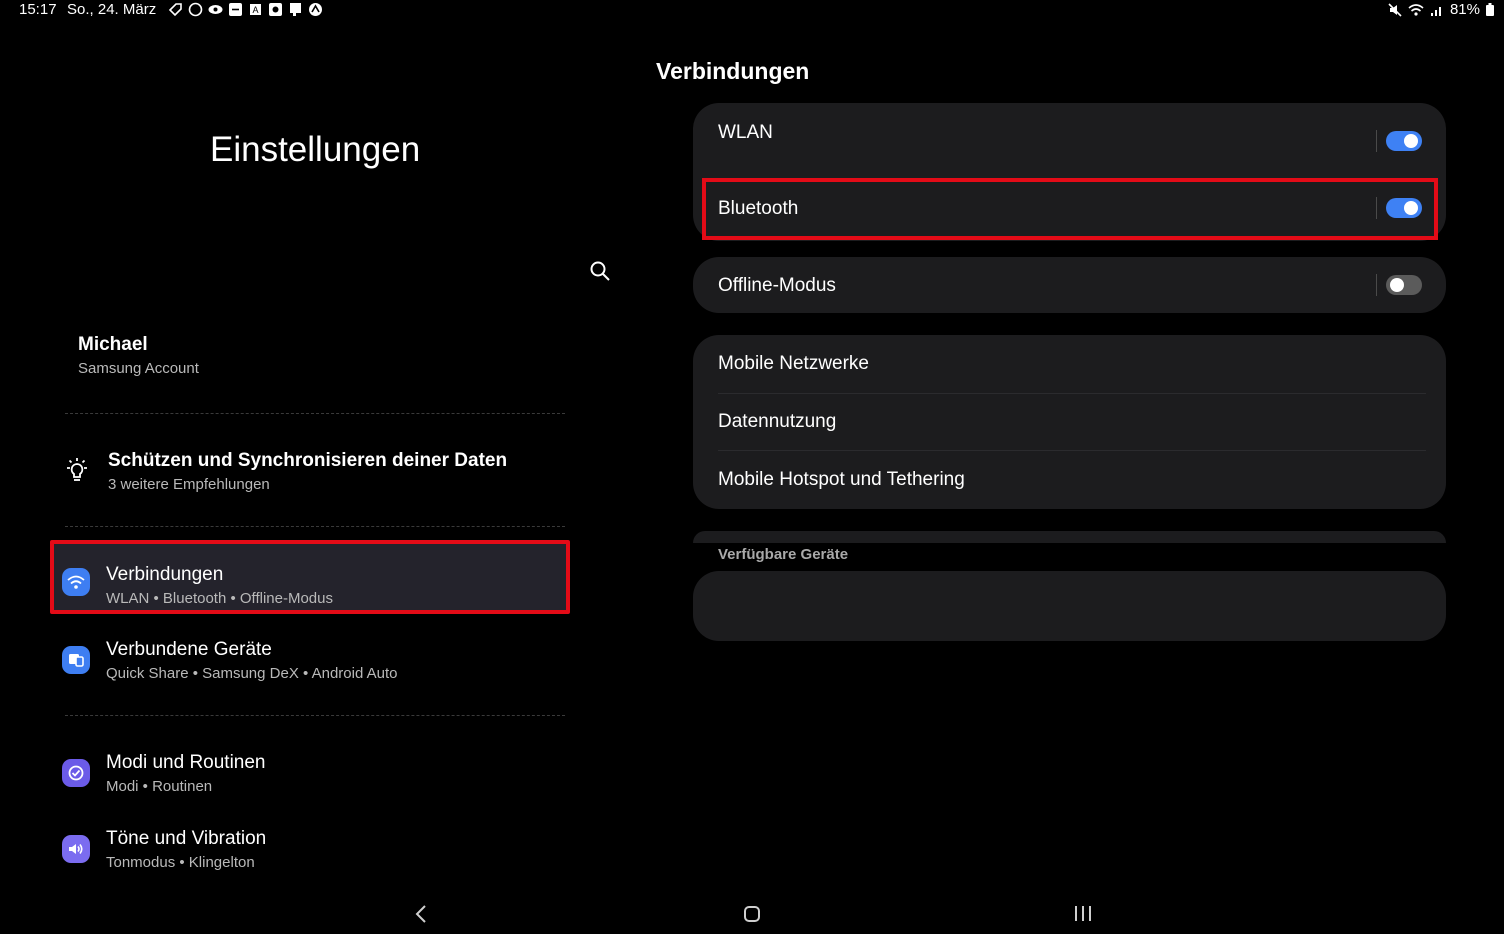 The height and width of the screenshot is (934, 1504). I want to click on page-title: Einstellungen, so click(315, 149).